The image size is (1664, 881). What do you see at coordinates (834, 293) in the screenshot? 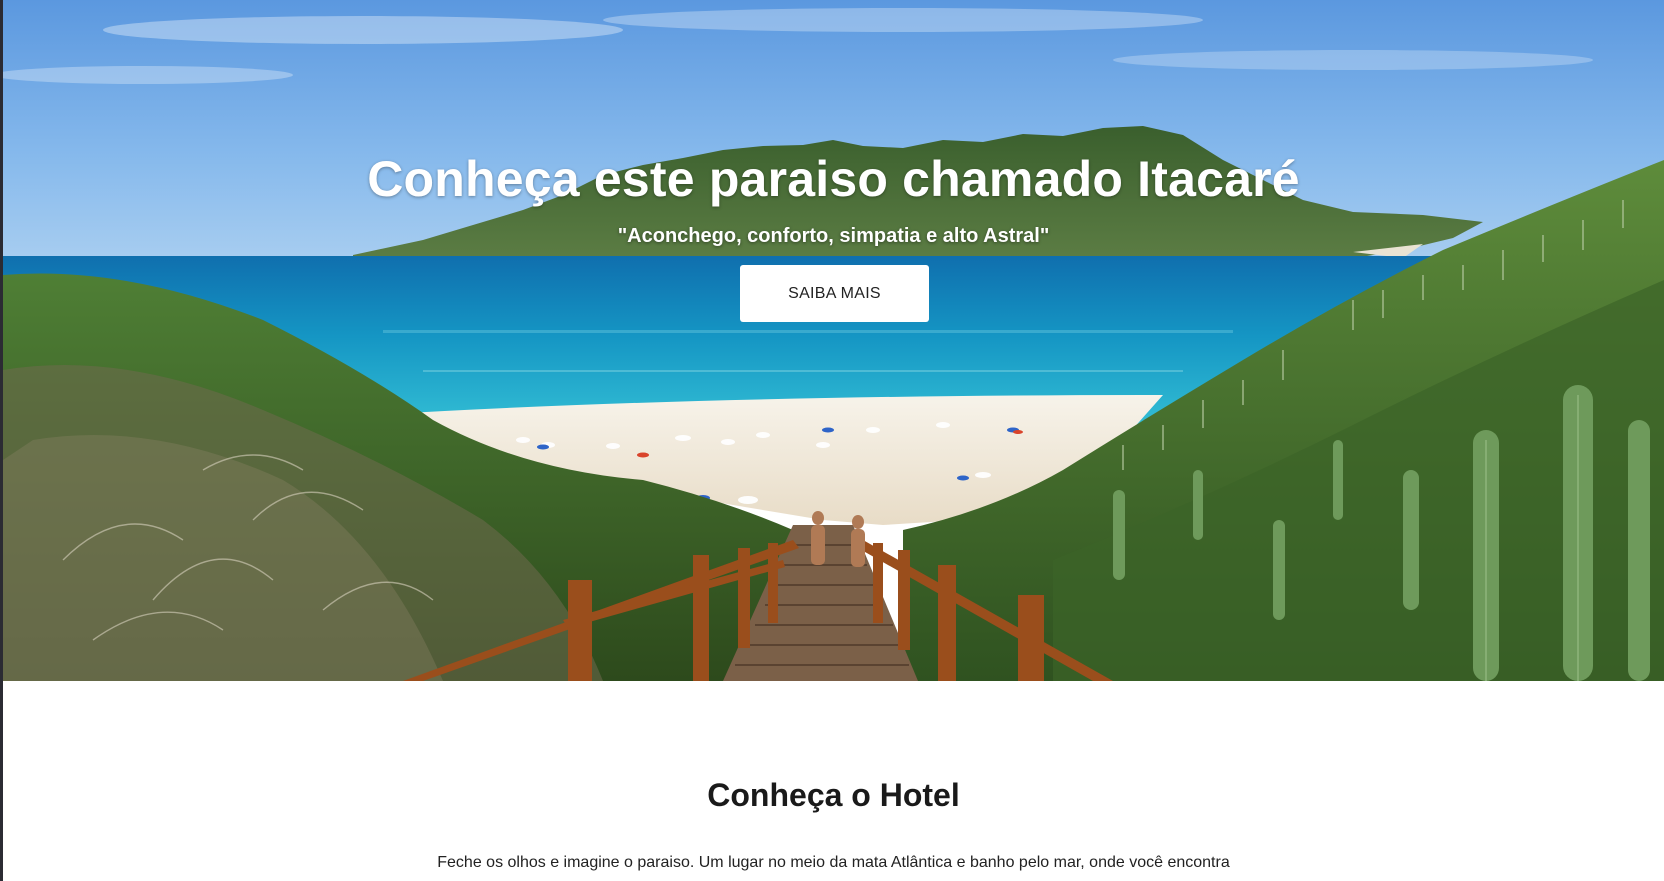
I see `saiba-mais-button: SAIBA MAIS` at bounding box center [834, 293].